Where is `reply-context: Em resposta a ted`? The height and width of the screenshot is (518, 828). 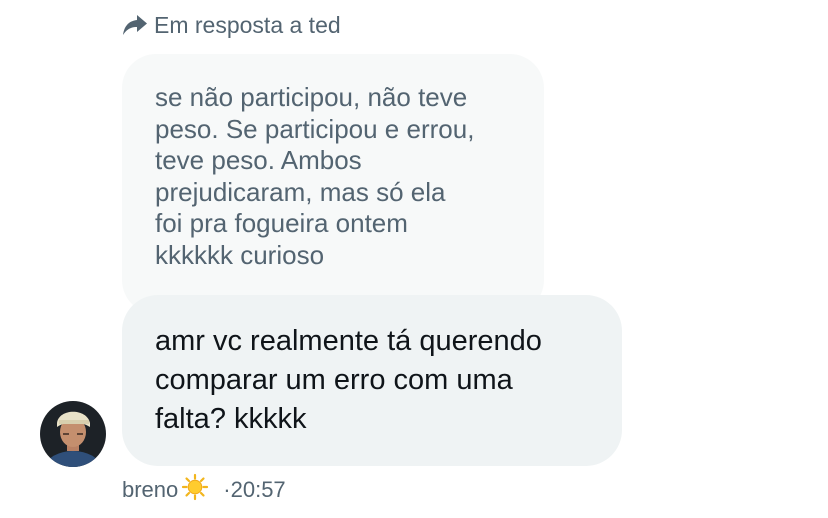
reply-context: Em resposta a ted is located at coordinates (231, 25).